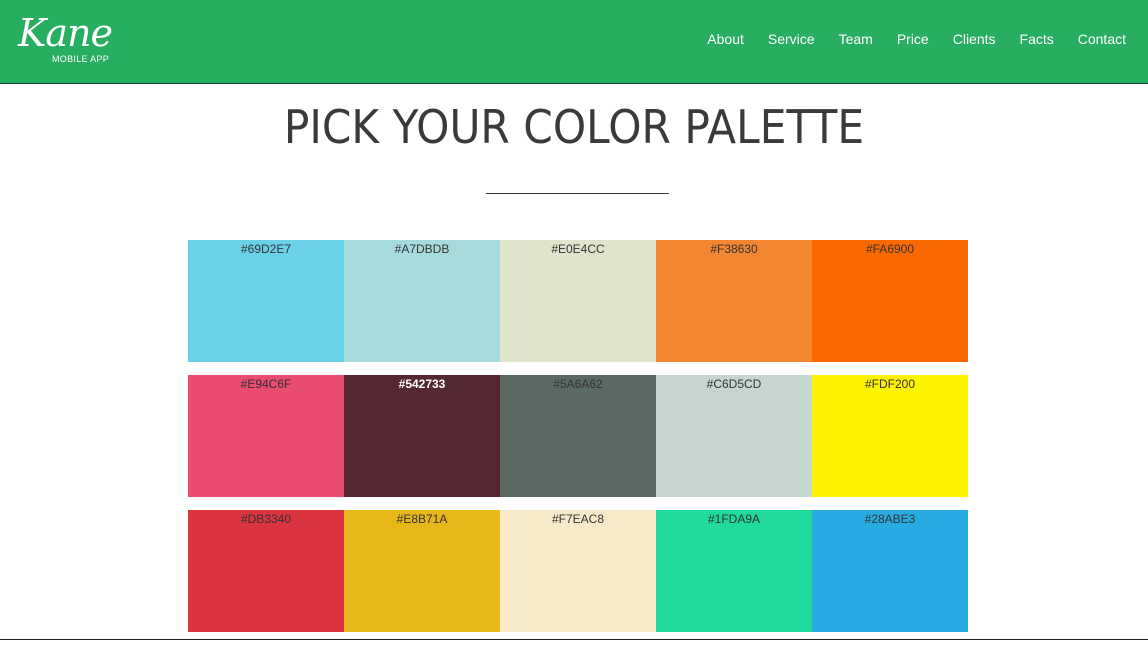 The width and height of the screenshot is (1148, 645). Describe the element at coordinates (1102, 39) in the screenshot. I see `nav-link-contact: Contact` at that location.